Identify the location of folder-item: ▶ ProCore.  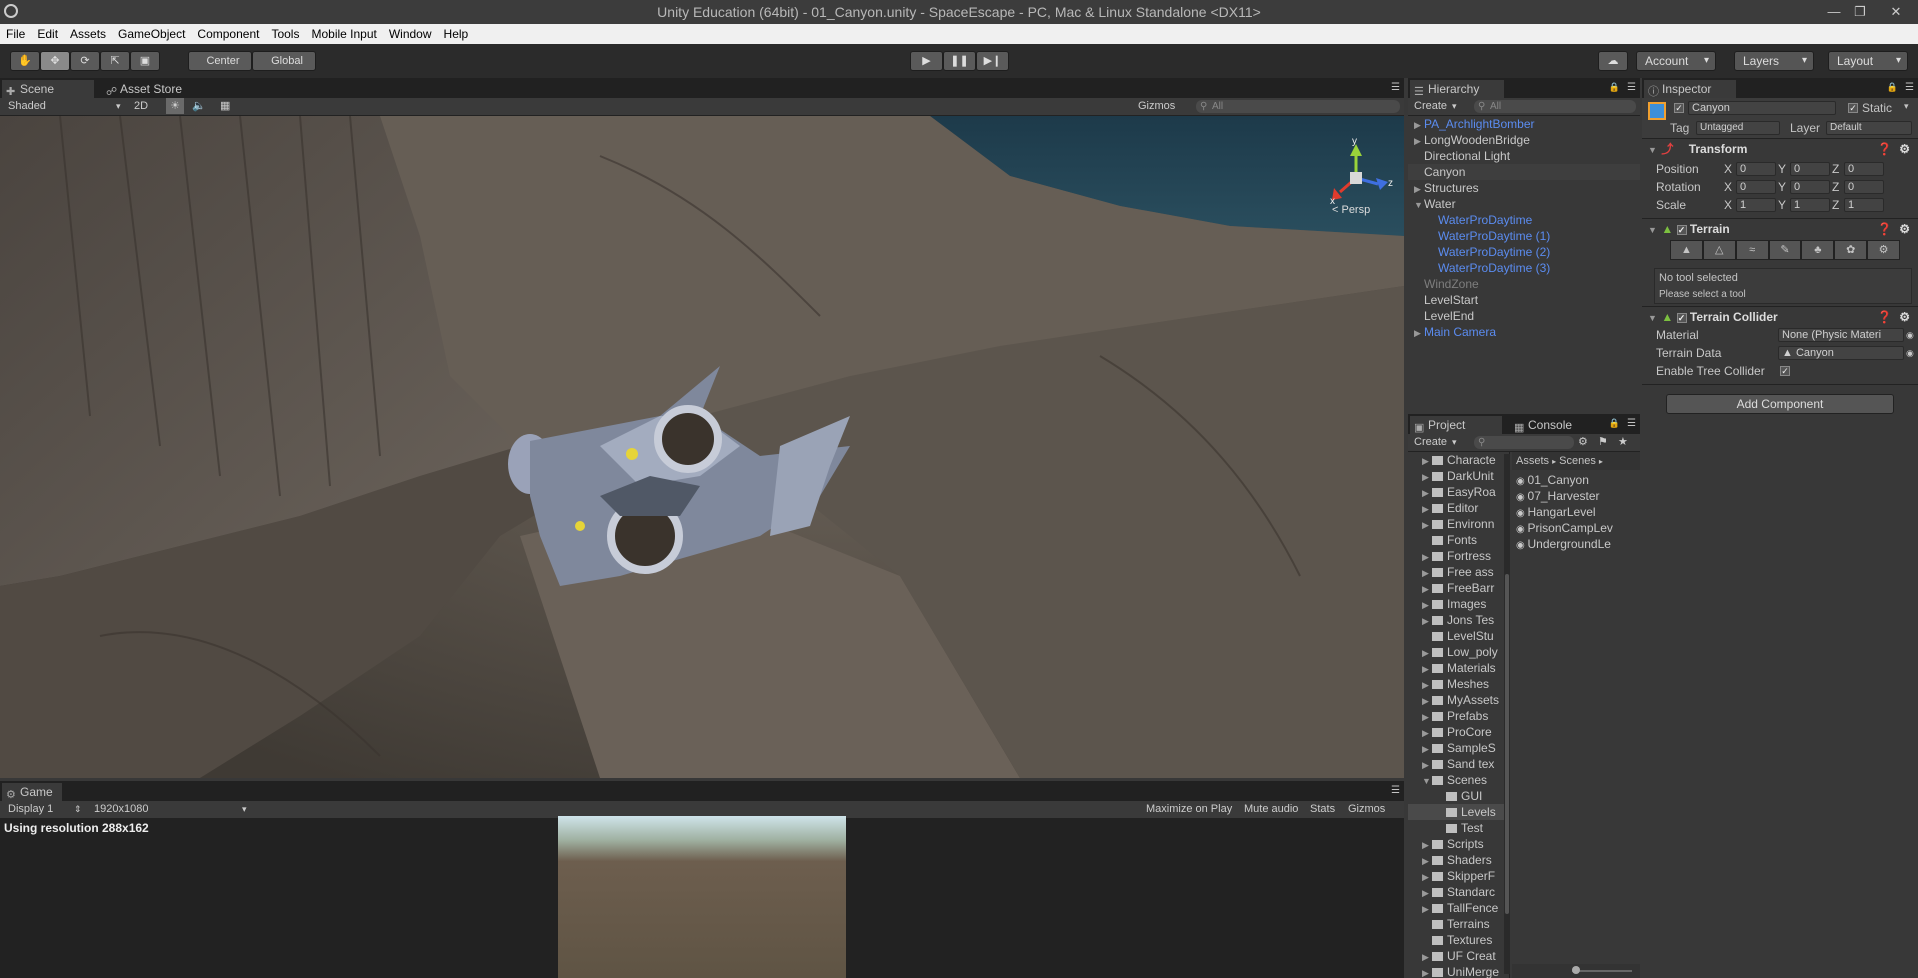
(1458, 732).